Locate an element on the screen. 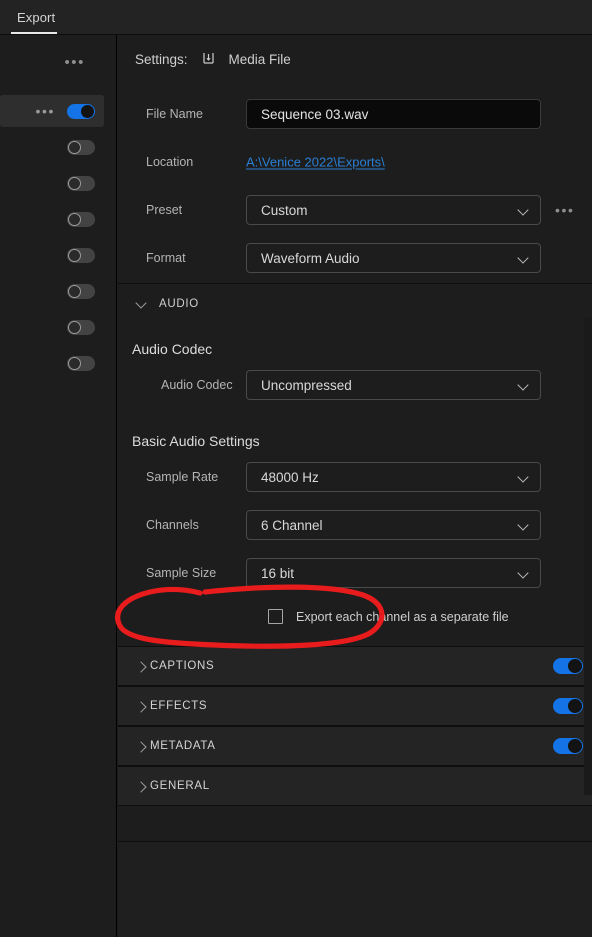 The width and height of the screenshot is (592, 937). tab-active-indicator is located at coordinates (34, 33).